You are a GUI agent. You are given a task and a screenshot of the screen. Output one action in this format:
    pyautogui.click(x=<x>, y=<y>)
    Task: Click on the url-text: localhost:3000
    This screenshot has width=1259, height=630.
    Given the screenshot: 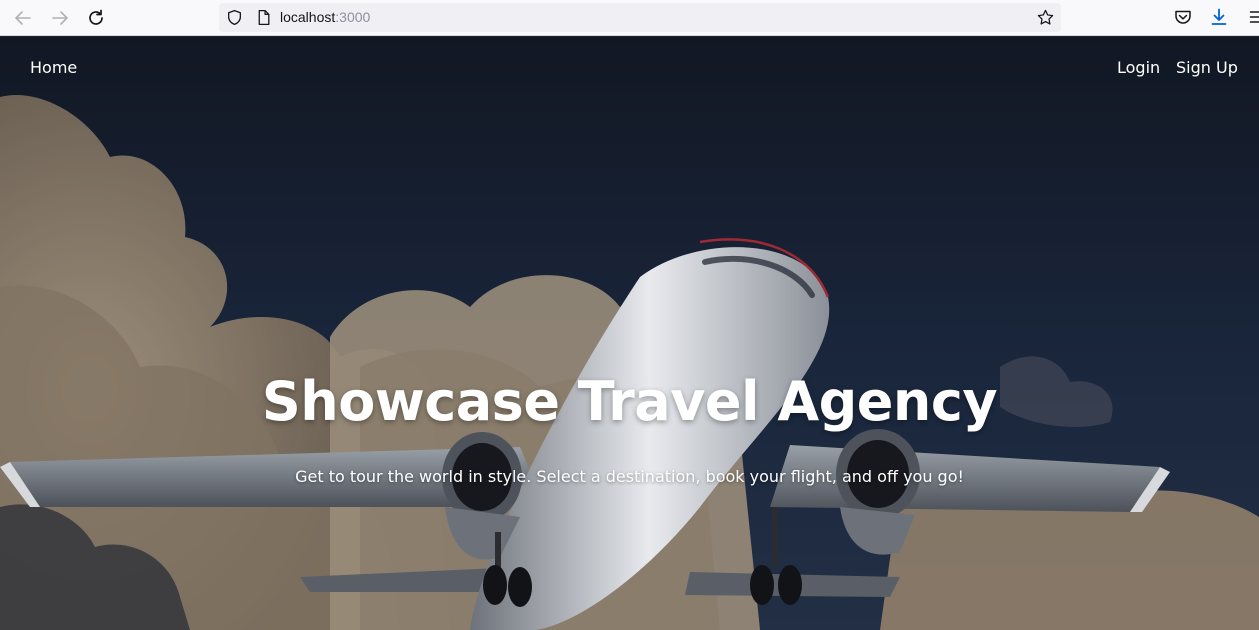 What is the action you would take?
    pyautogui.click(x=325, y=17)
    